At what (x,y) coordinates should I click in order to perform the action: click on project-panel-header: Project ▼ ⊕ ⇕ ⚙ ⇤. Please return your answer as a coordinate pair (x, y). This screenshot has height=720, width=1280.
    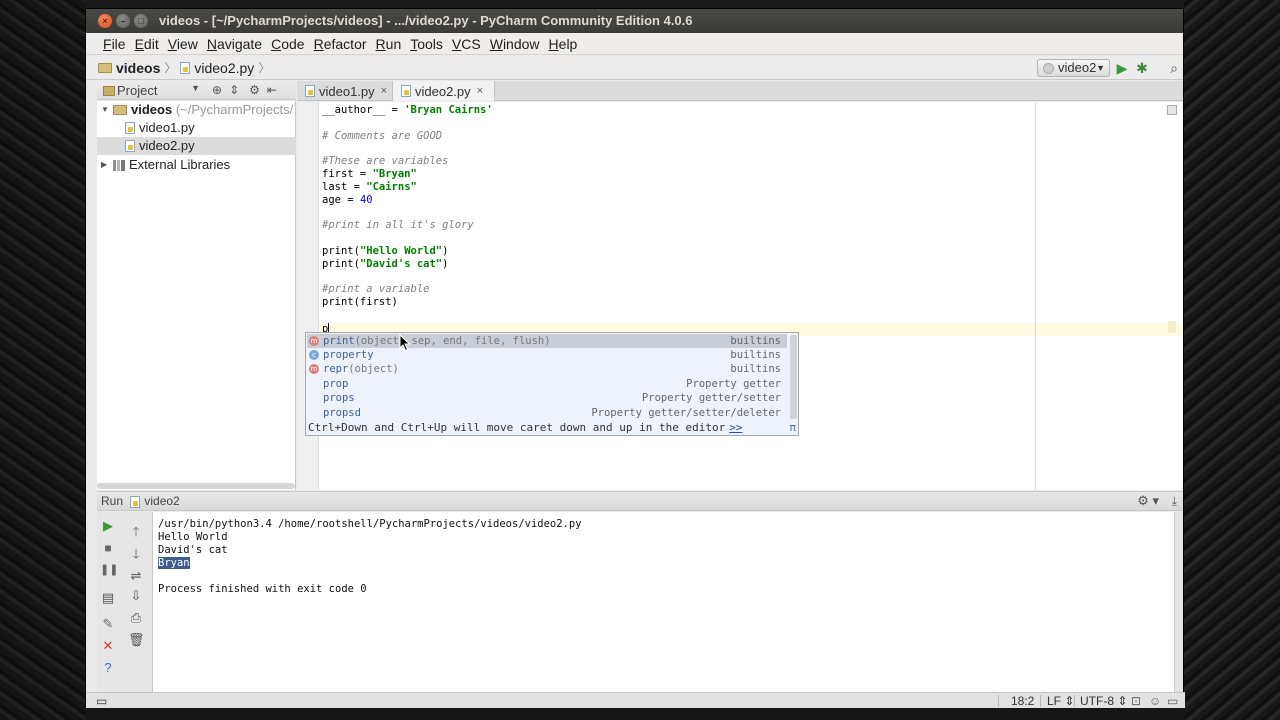
    Looking at the image, I should click on (196, 90).